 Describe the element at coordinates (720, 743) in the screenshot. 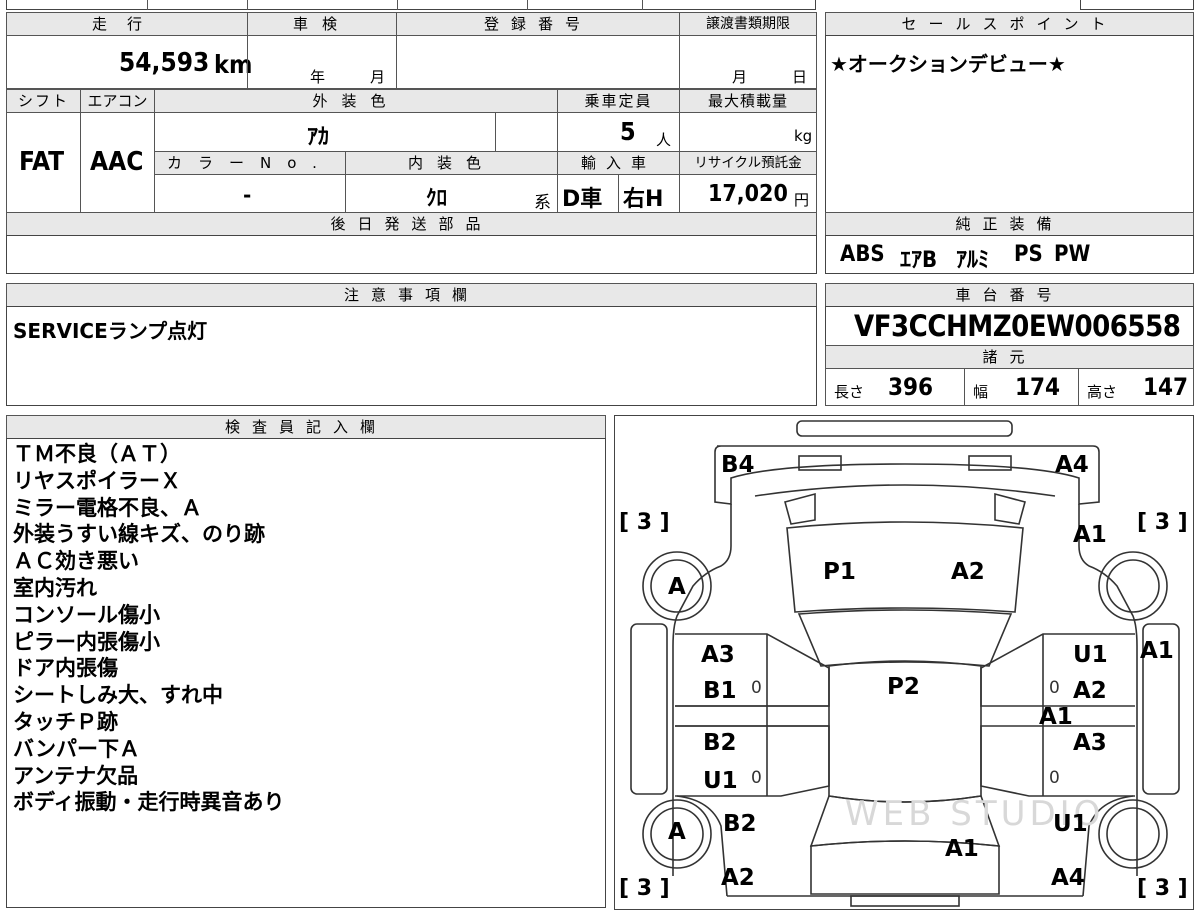

I see `code-rear-door-left-a: B2` at that location.